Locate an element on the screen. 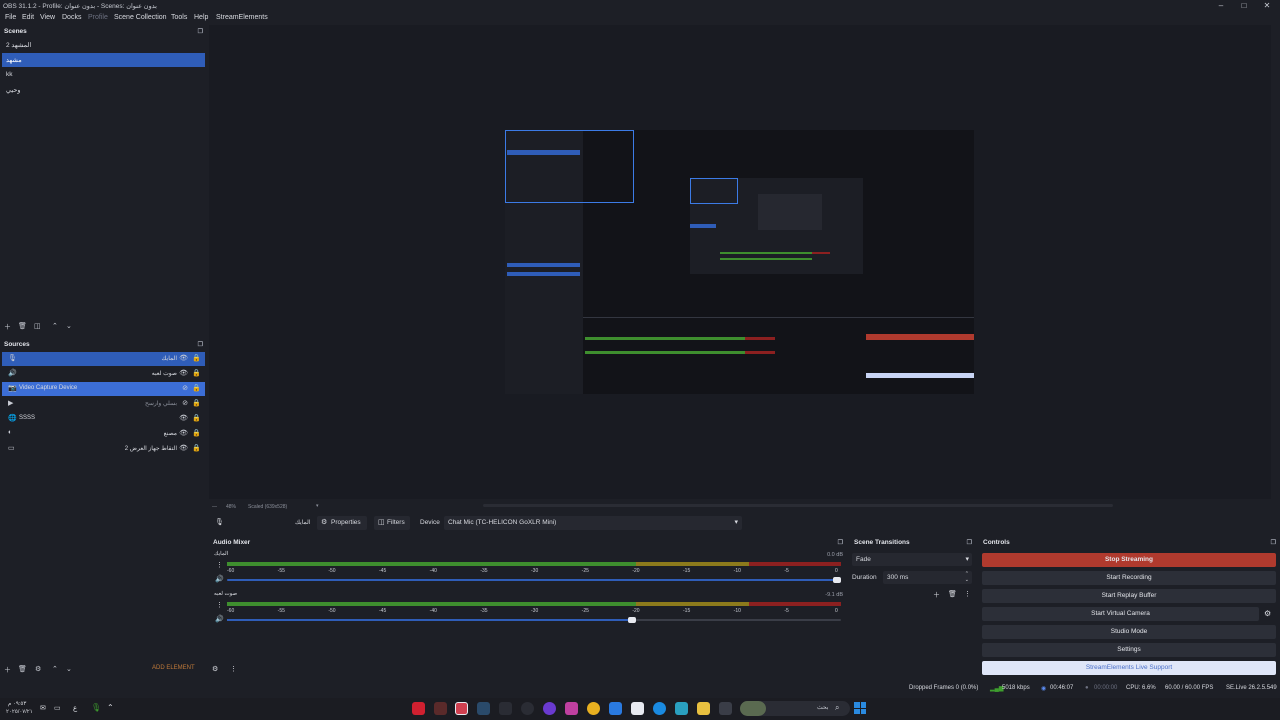  menu-tools: Tools is located at coordinates (179, 17).